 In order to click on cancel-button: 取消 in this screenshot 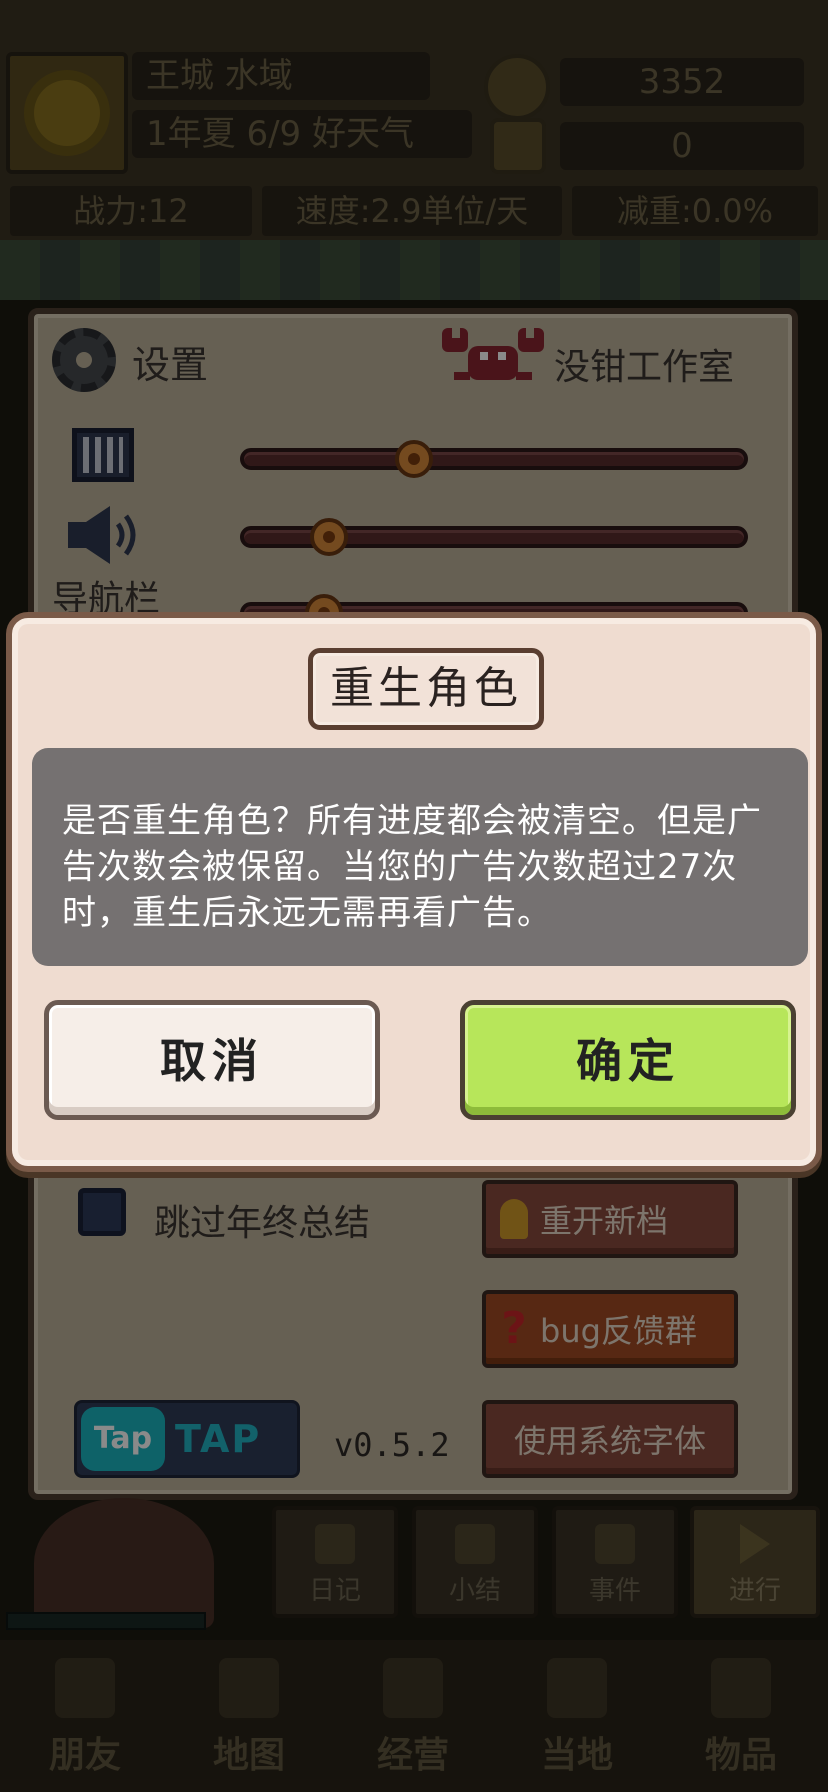, I will do `click(212, 1060)`.